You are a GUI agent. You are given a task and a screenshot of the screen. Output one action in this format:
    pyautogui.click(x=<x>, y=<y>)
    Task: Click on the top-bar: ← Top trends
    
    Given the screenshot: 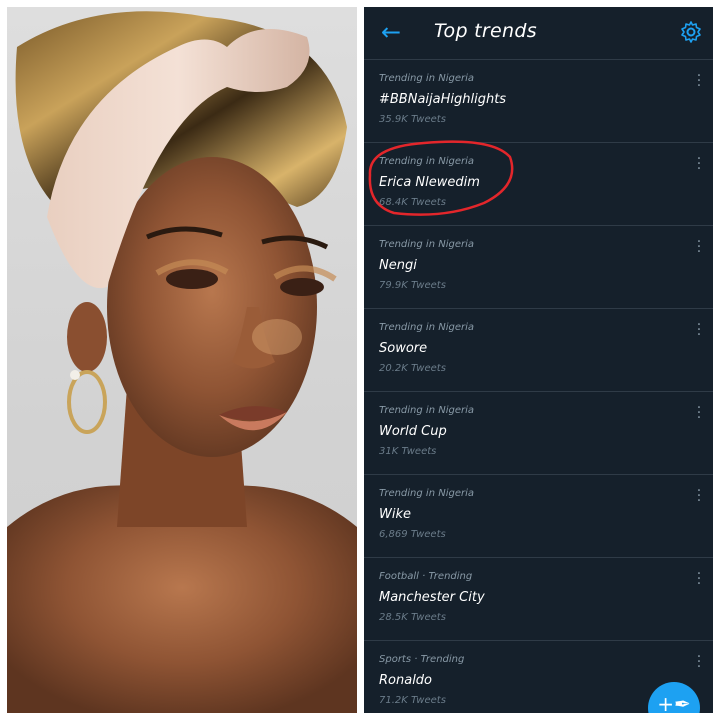 What is the action you would take?
    pyautogui.click(x=538, y=33)
    